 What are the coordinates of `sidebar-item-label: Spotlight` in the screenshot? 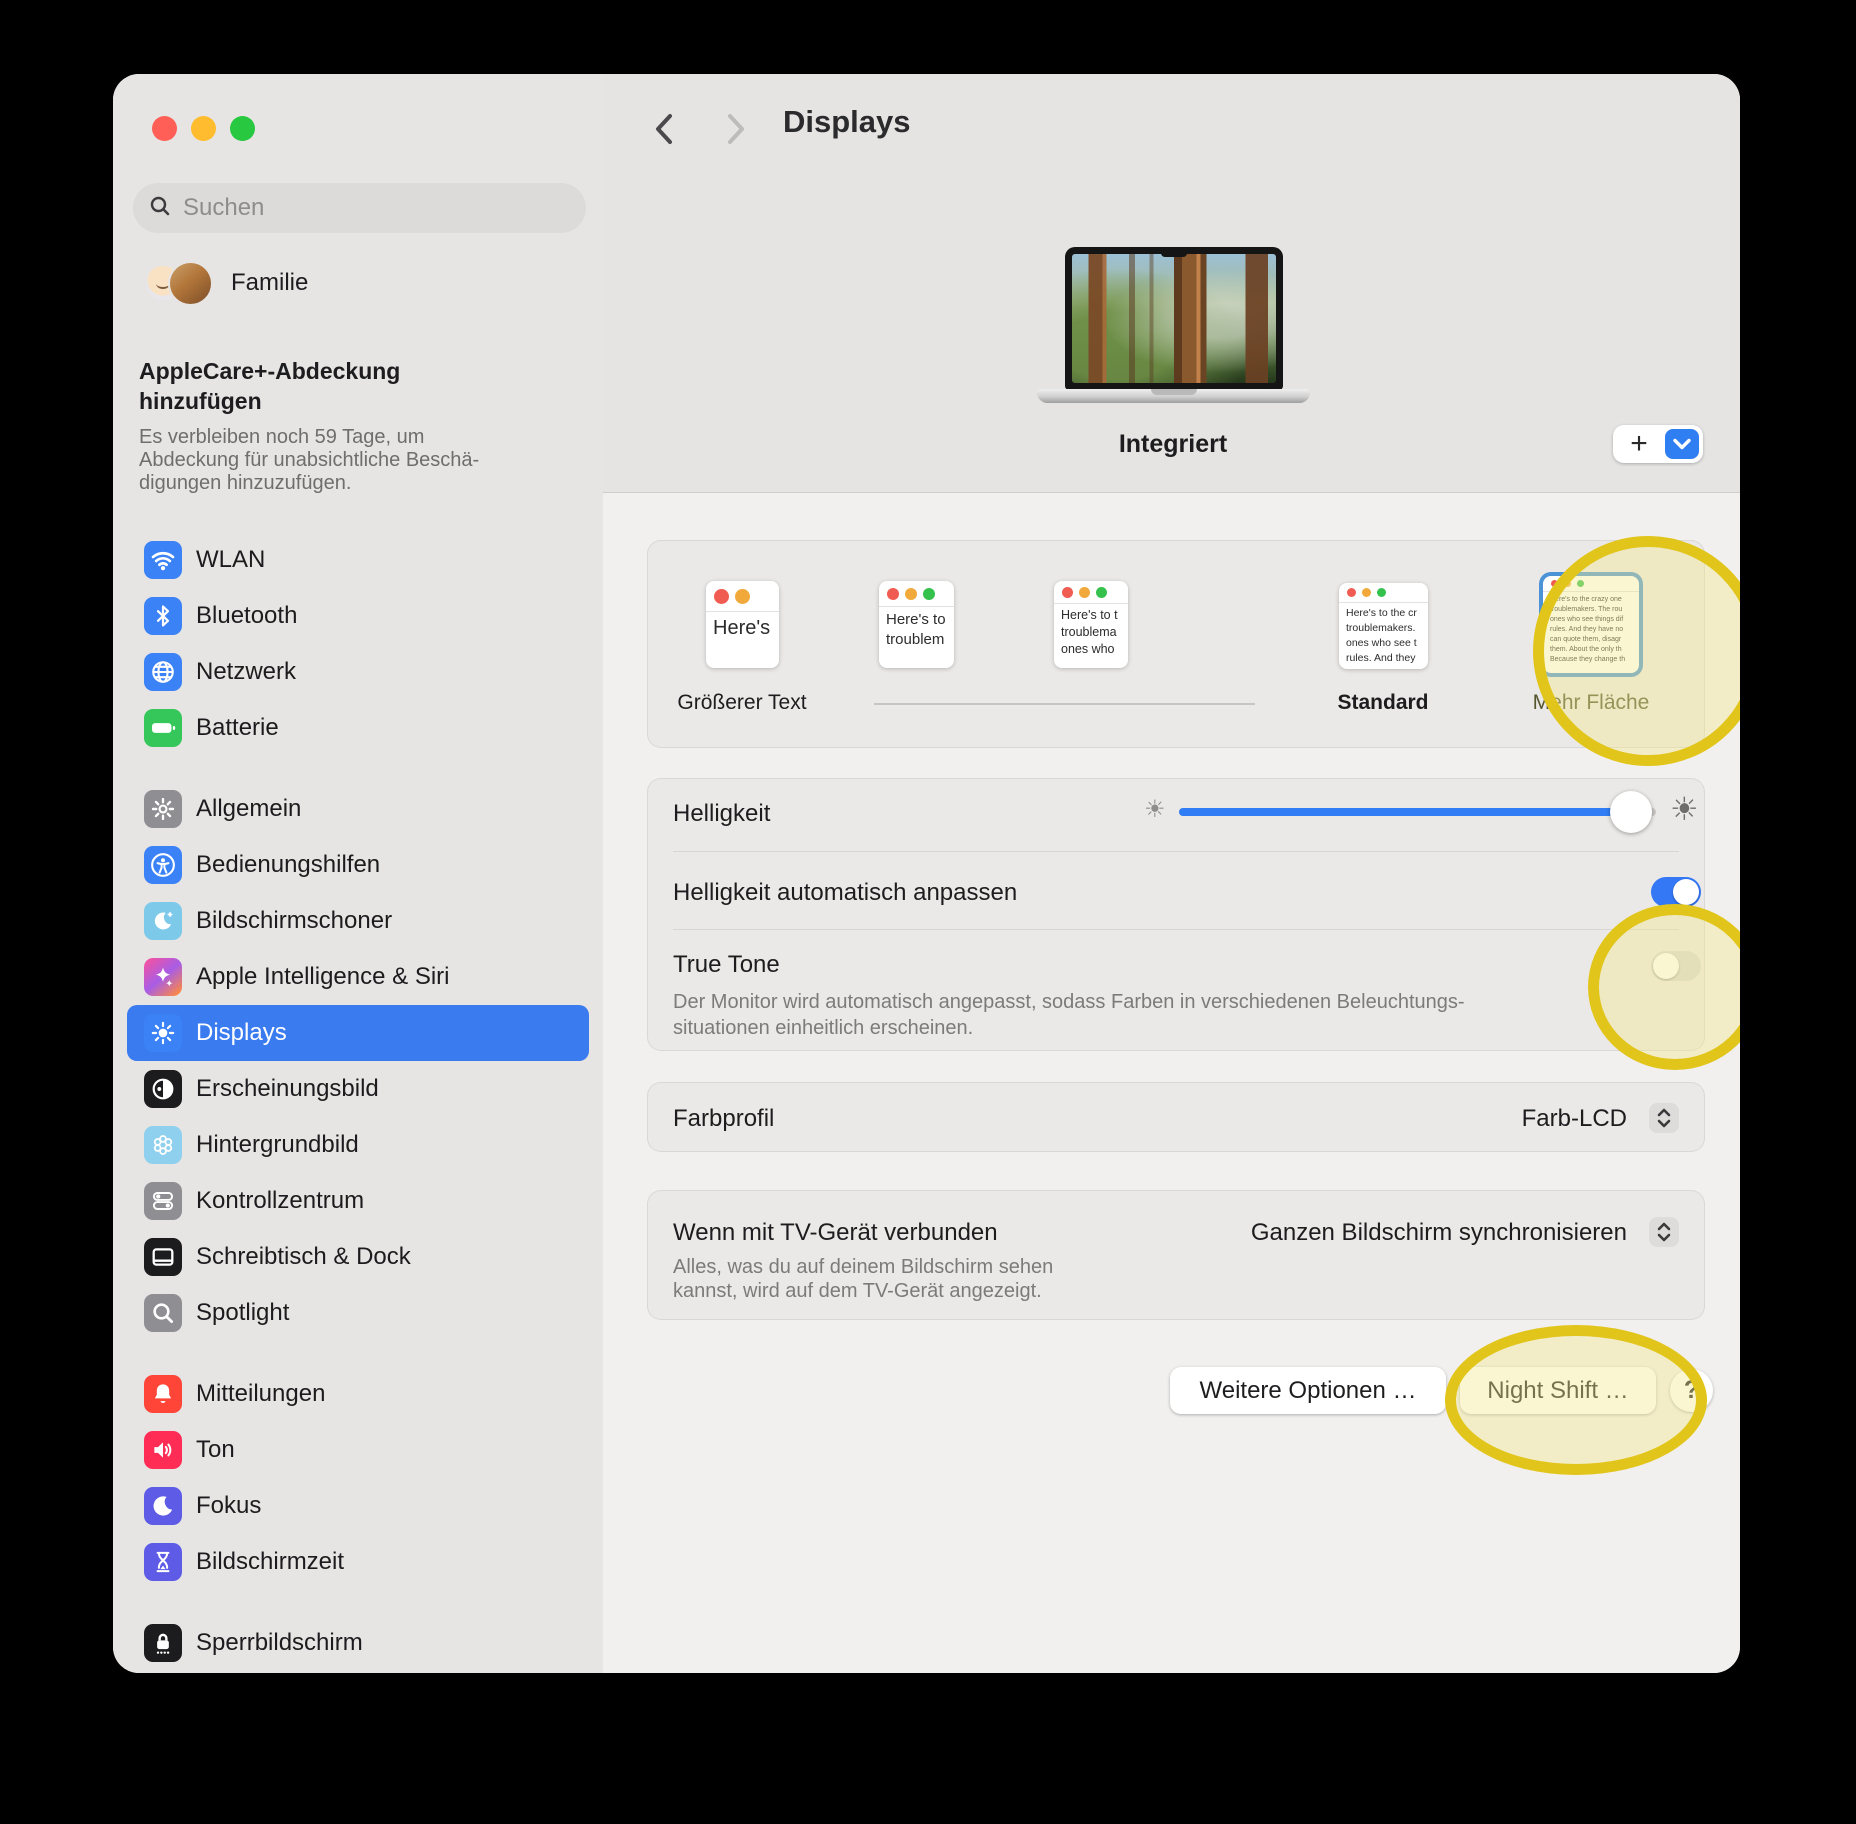 It's located at (243, 1312).